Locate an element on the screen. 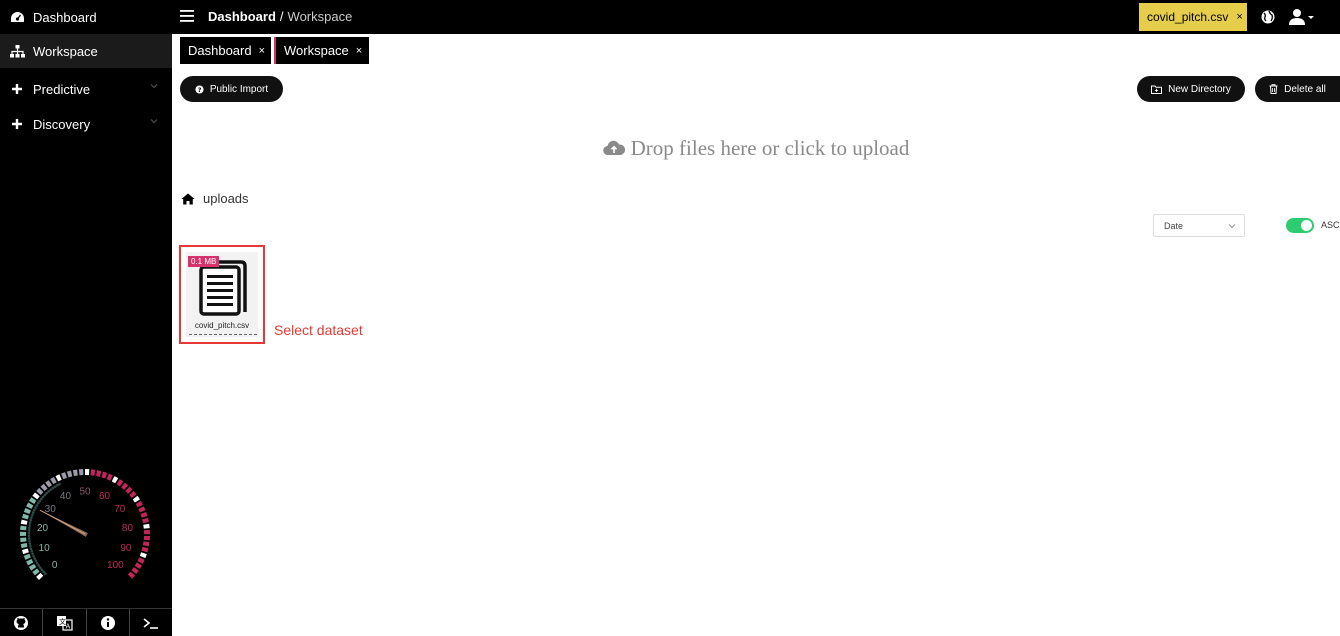 The width and height of the screenshot is (1340, 636). file-divider is located at coordinates (223, 334).